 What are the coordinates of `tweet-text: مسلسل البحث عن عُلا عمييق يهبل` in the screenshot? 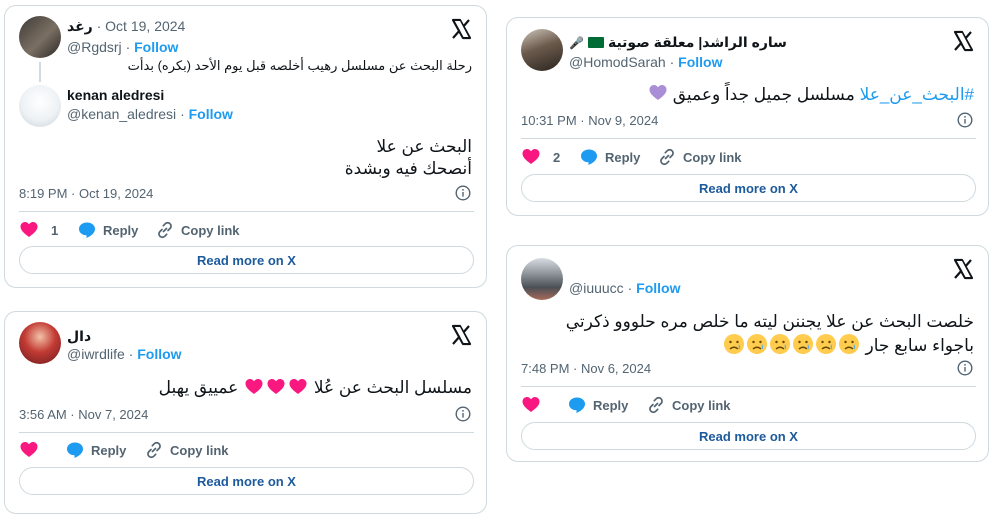 It's located at (315, 388).